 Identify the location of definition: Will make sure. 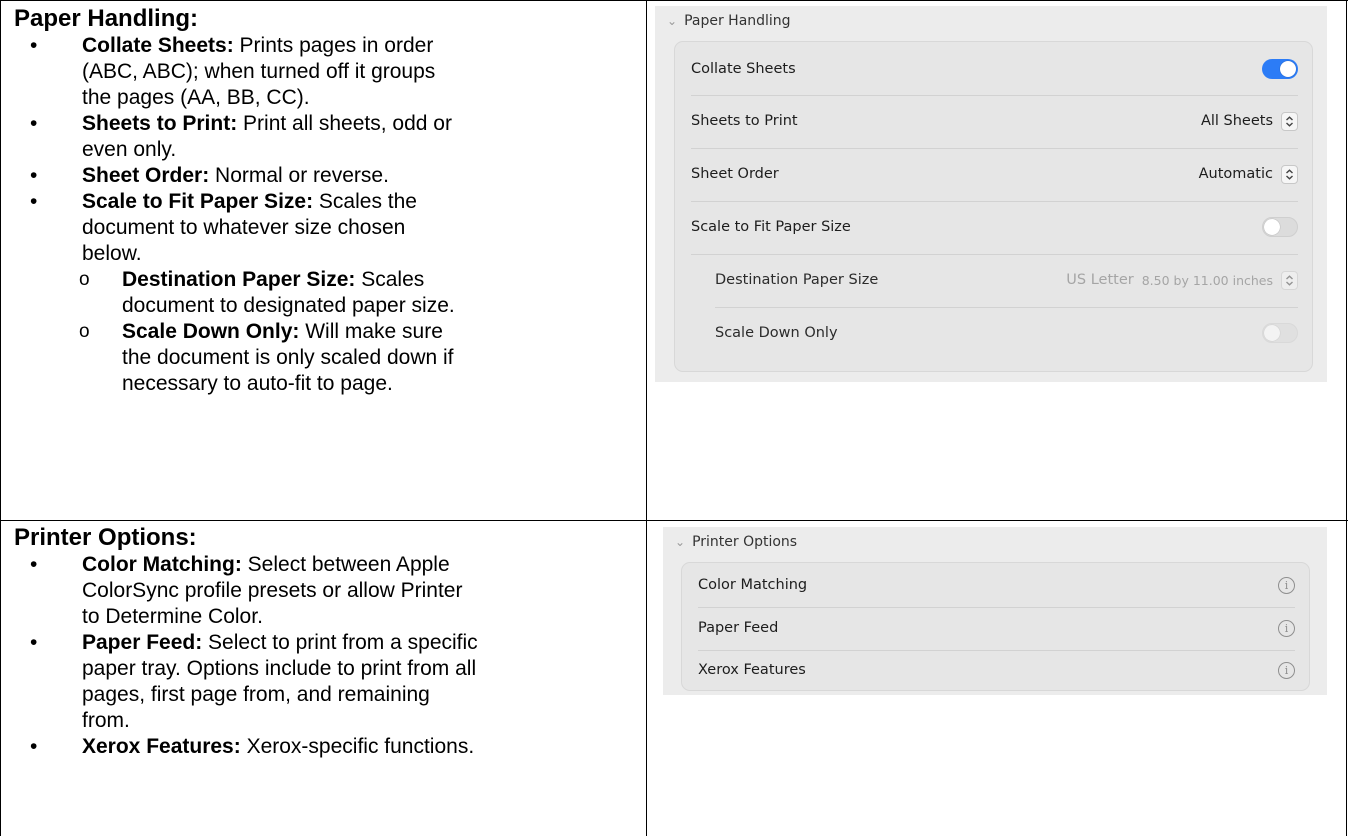
(371, 331).